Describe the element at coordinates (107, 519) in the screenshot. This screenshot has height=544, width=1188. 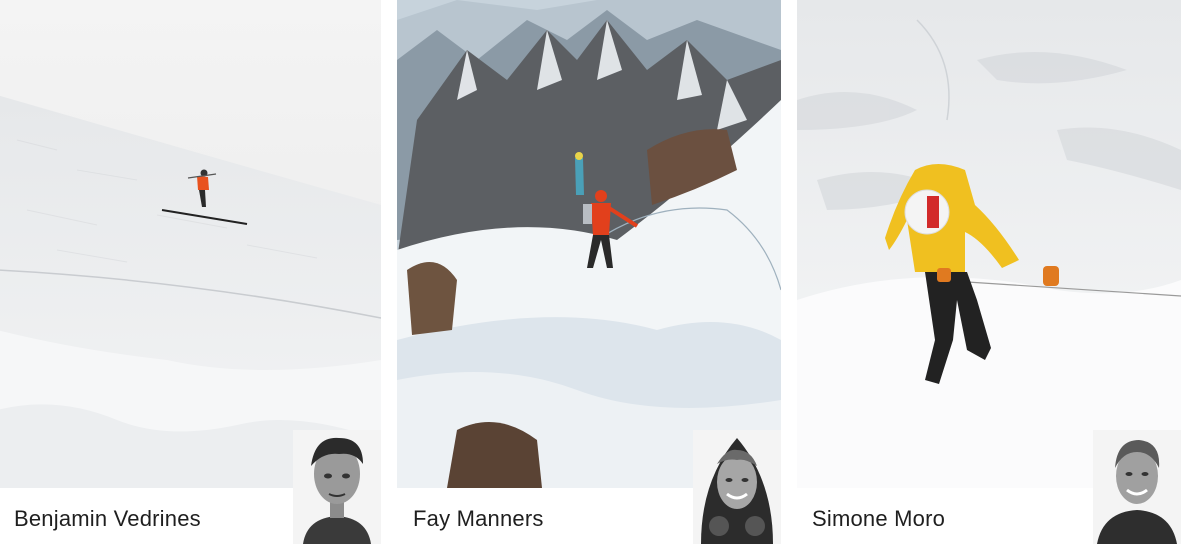
I see `athlete-name: Benjamin Vedrines` at that location.